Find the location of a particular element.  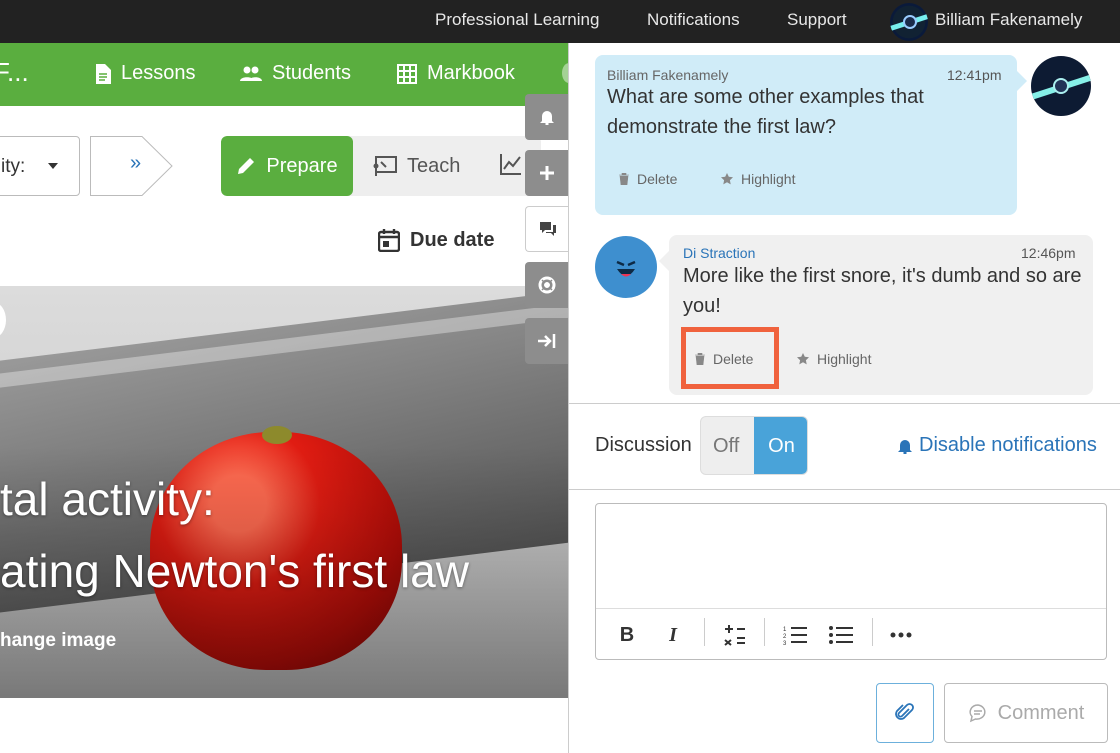

chart-icon is located at coordinates (511, 164).